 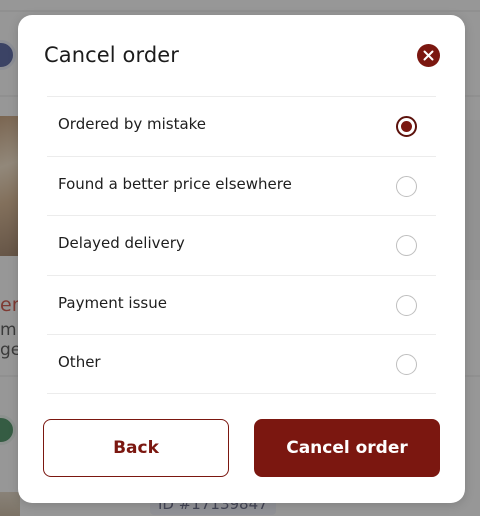 I want to click on cancel-order-button: Cancel order, so click(x=347, y=448).